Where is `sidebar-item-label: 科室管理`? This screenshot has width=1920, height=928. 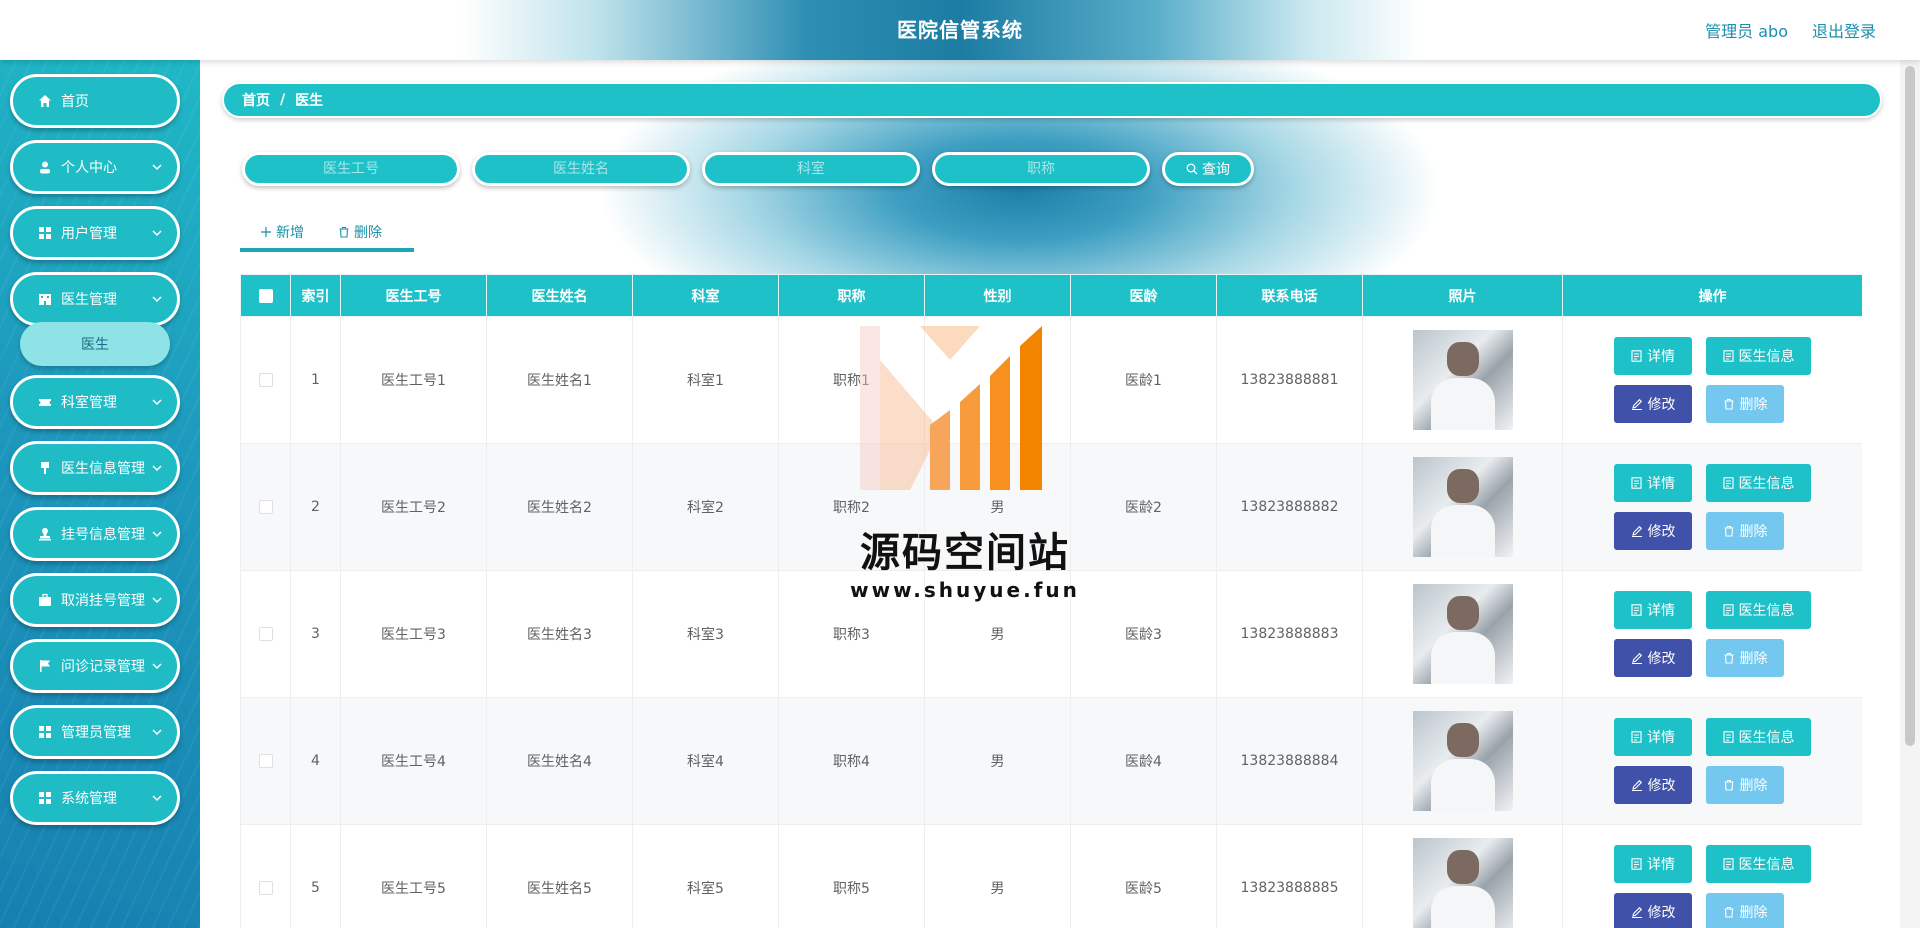
sidebar-item-label: 科室管理 is located at coordinates (89, 403).